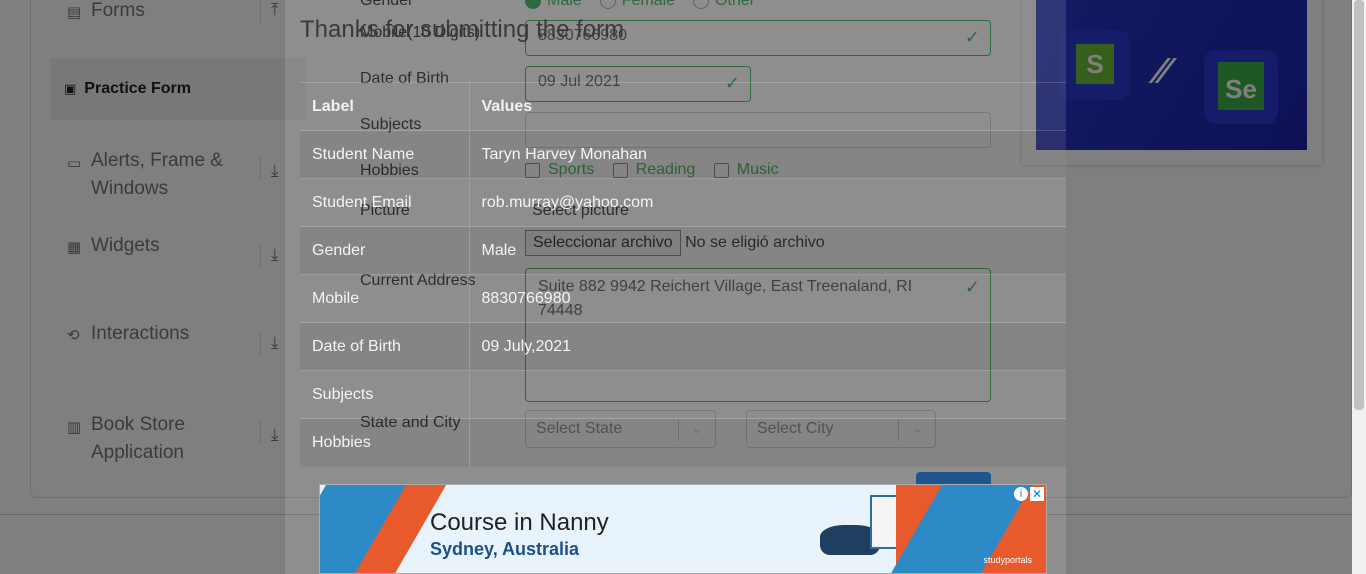 The width and height of the screenshot is (1366, 574). I want to click on page-scrollbar, so click(1359, 287).